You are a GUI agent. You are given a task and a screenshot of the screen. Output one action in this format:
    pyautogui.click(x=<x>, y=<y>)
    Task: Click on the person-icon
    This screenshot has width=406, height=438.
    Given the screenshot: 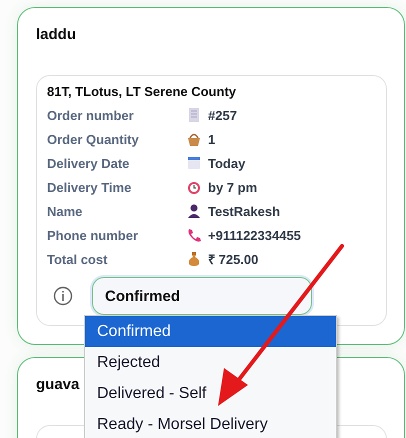 What is the action you would take?
    pyautogui.click(x=194, y=211)
    